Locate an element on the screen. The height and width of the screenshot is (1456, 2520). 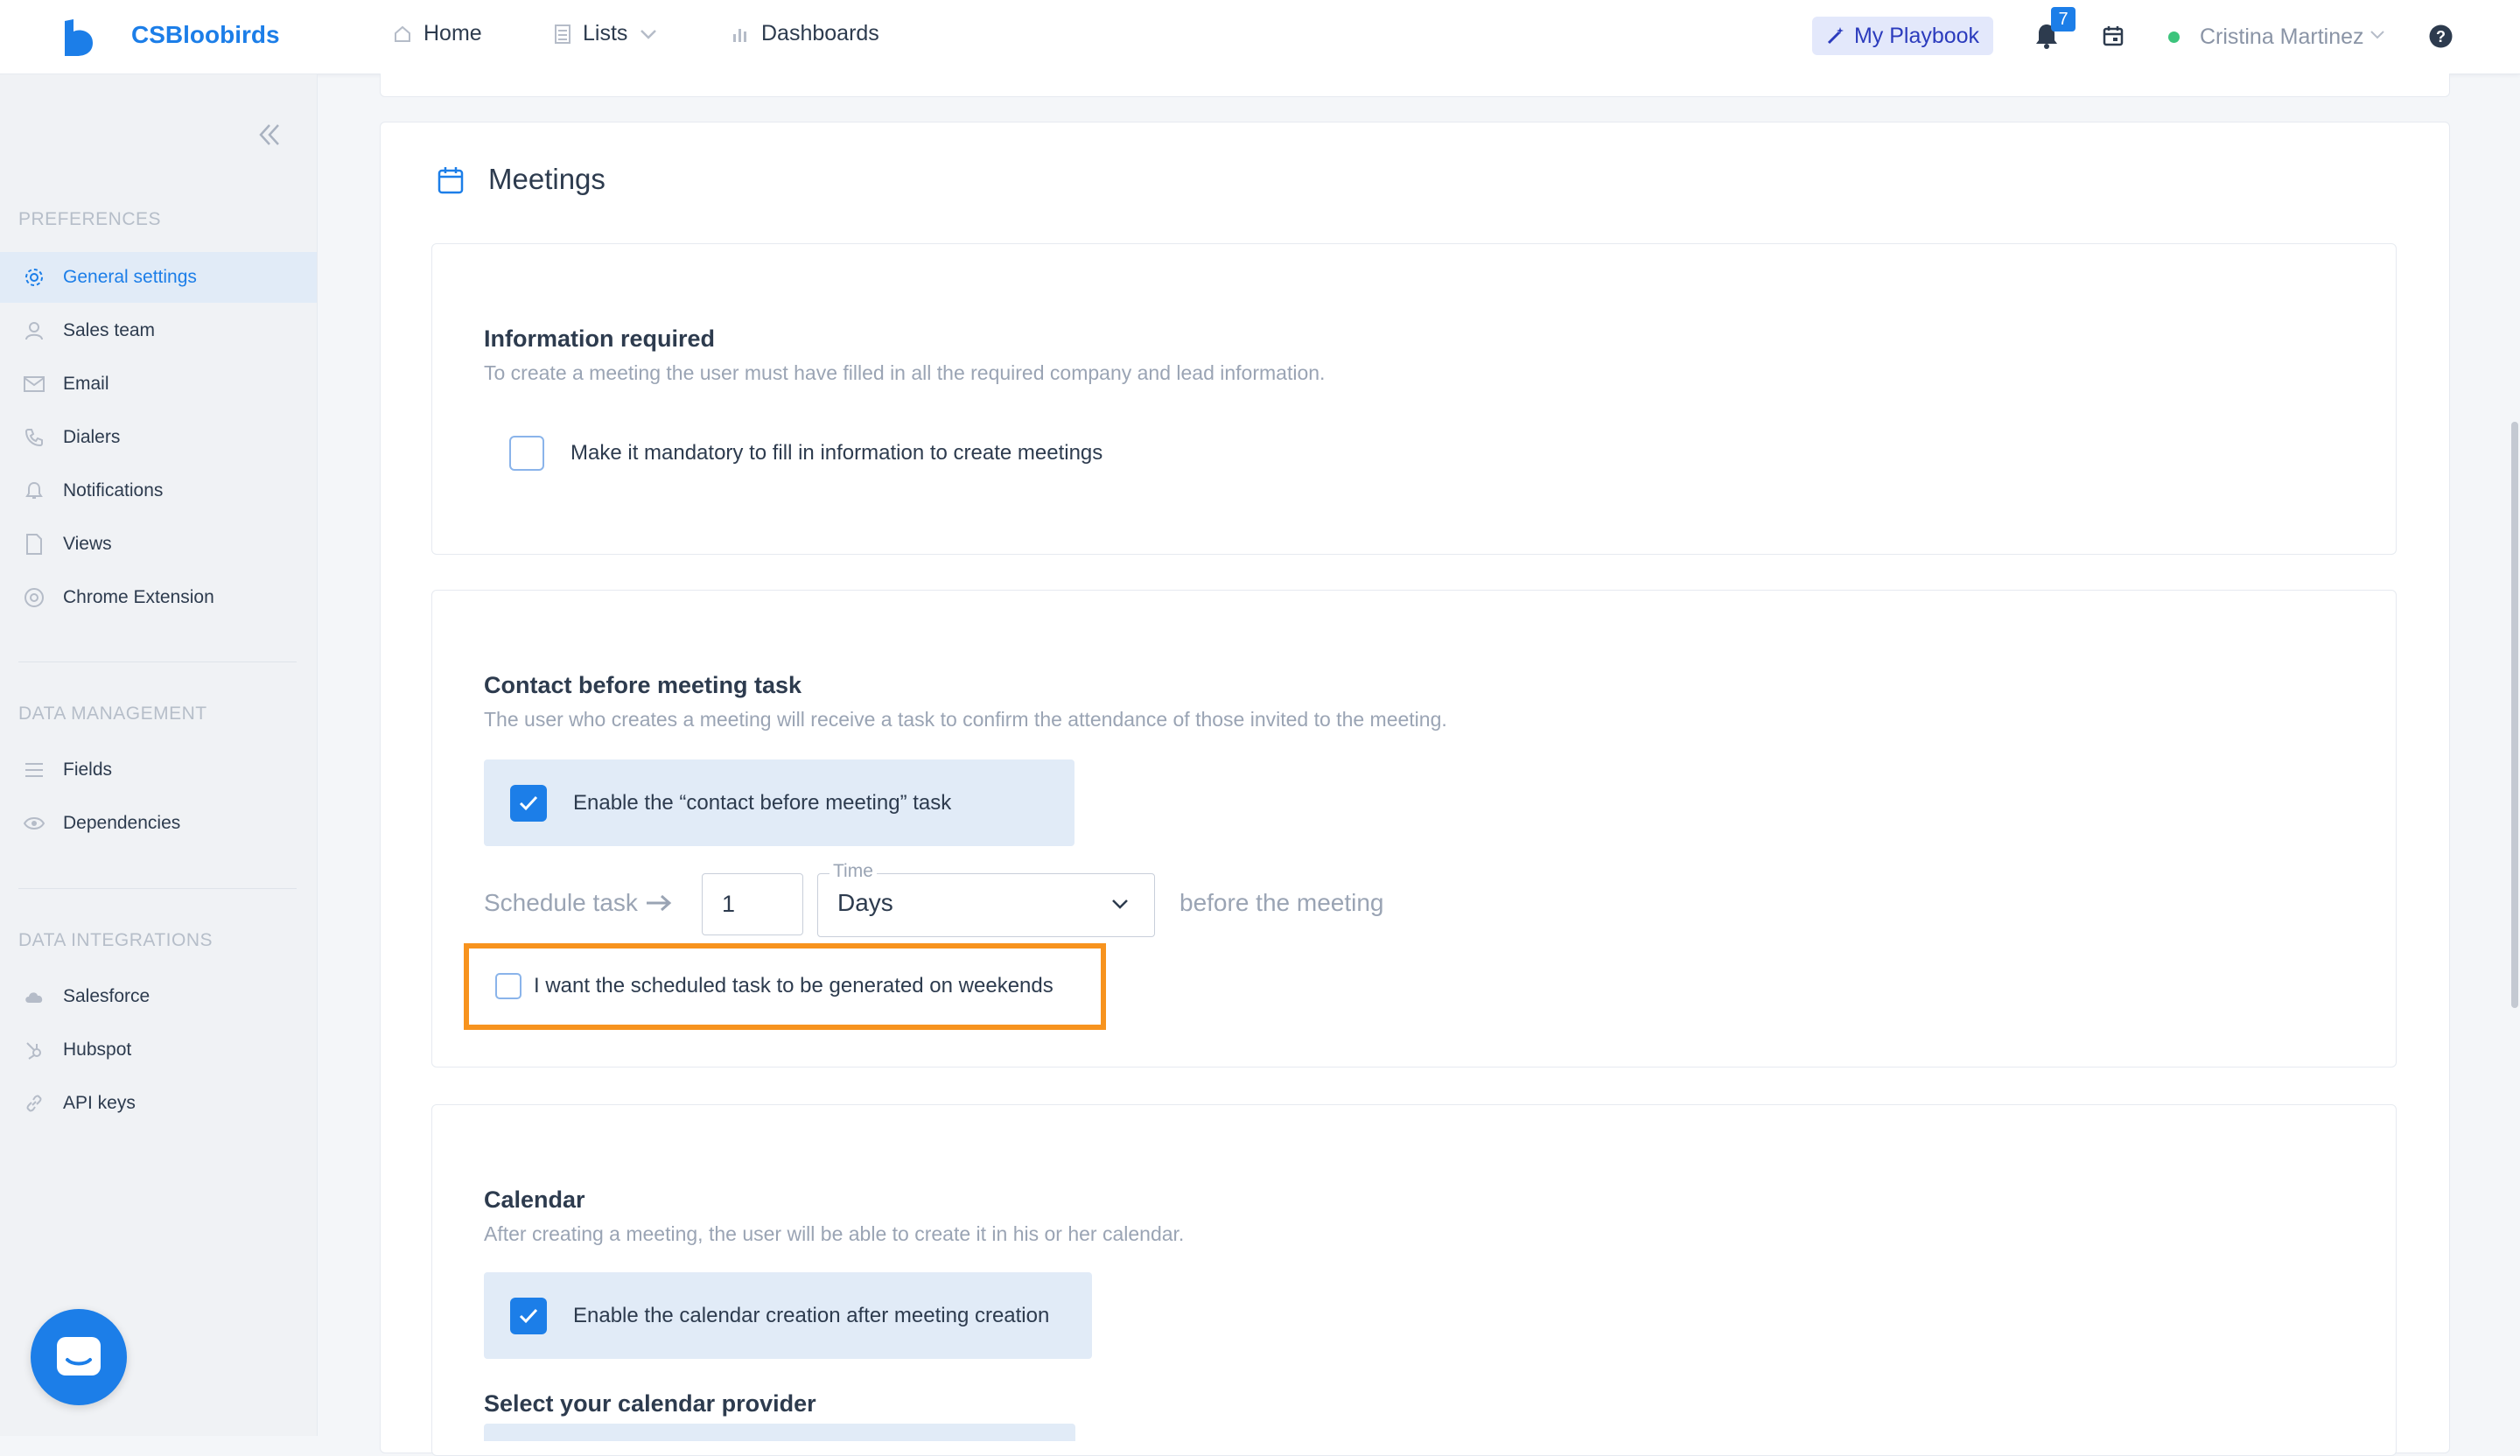
time-select-value: Days is located at coordinates (865, 902).